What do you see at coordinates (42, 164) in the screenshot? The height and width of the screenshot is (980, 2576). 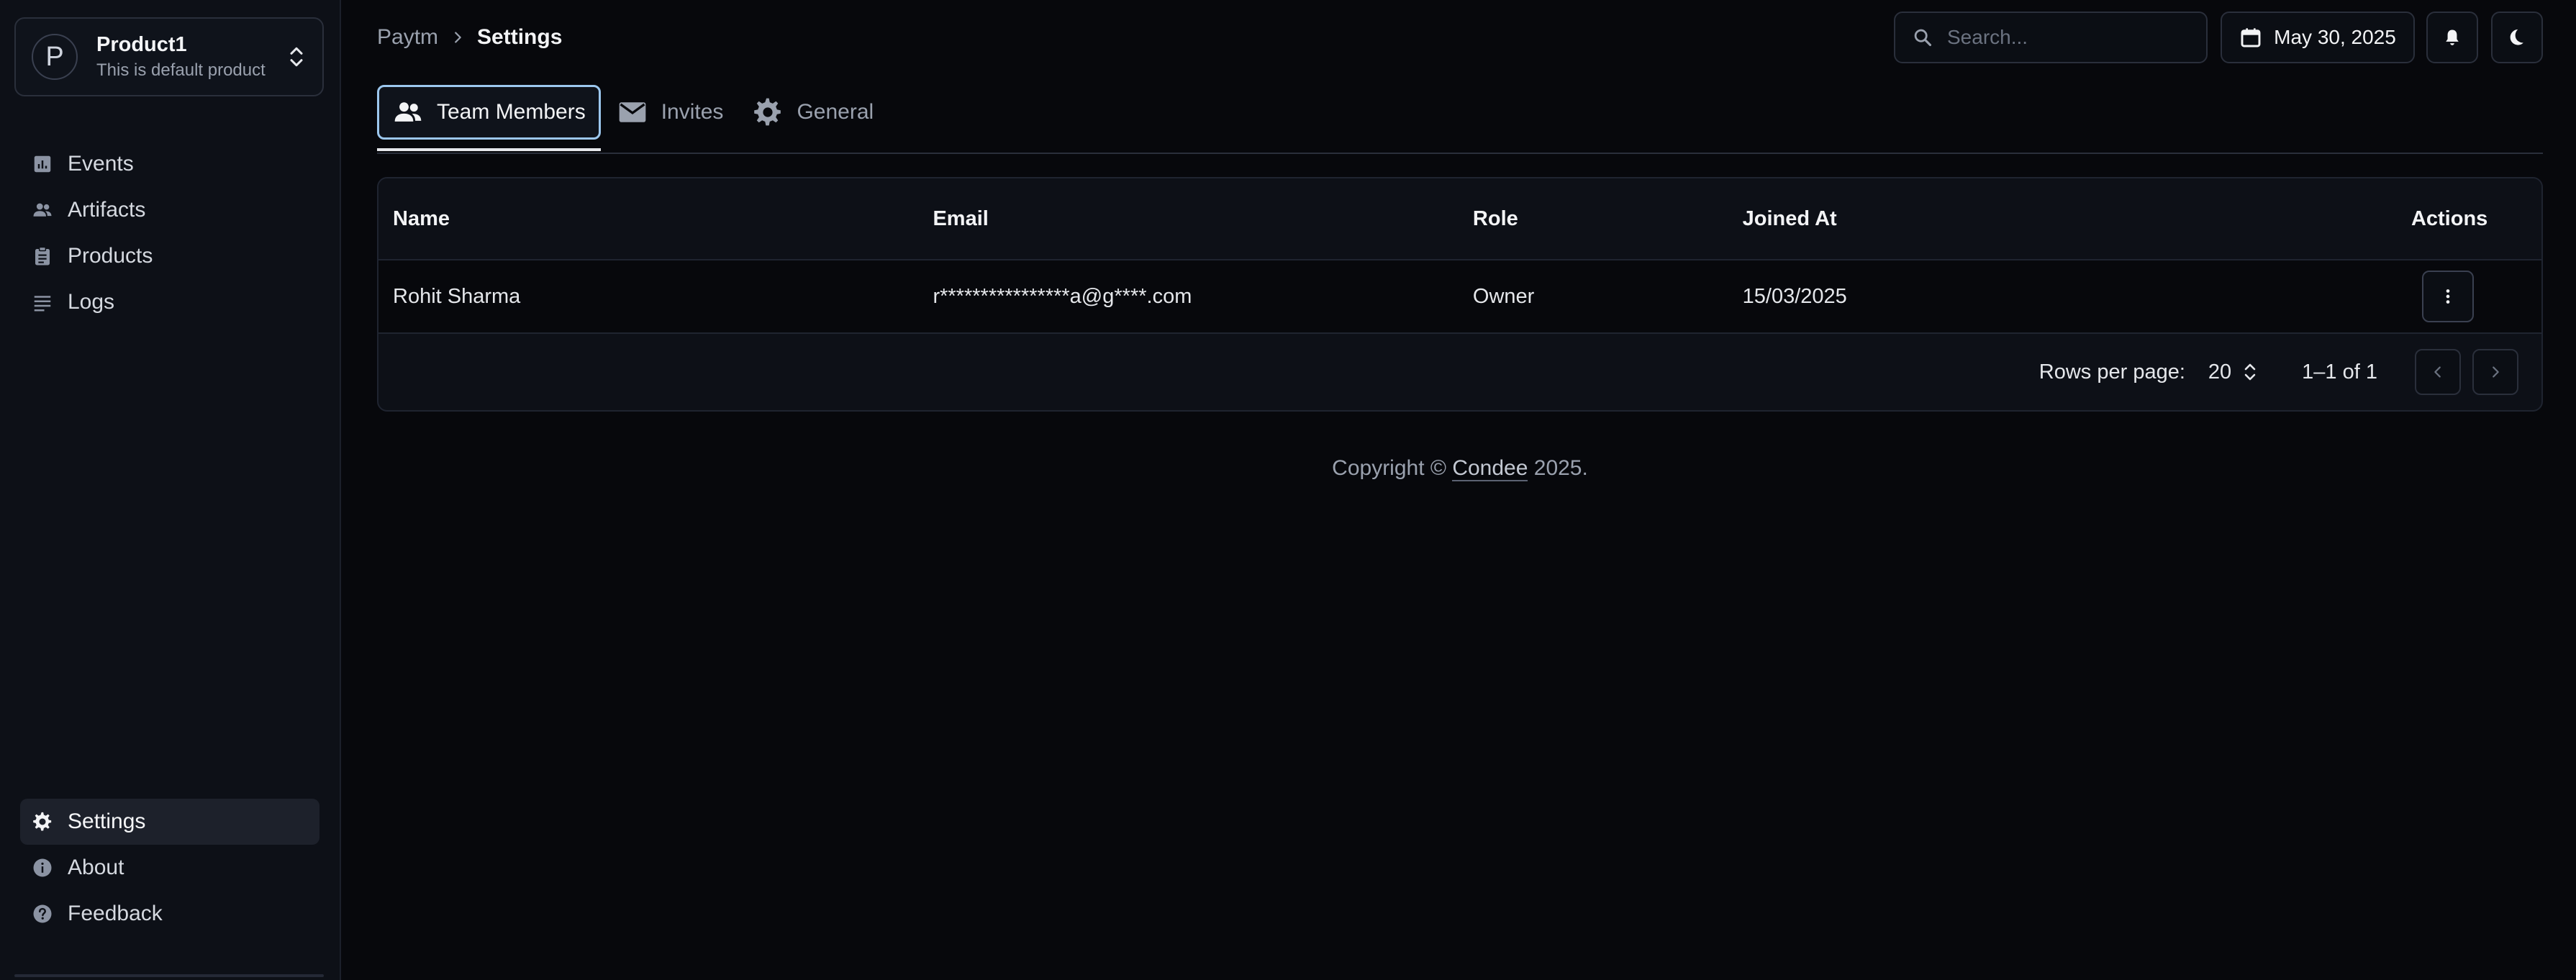 I see `chart-icon` at bounding box center [42, 164].